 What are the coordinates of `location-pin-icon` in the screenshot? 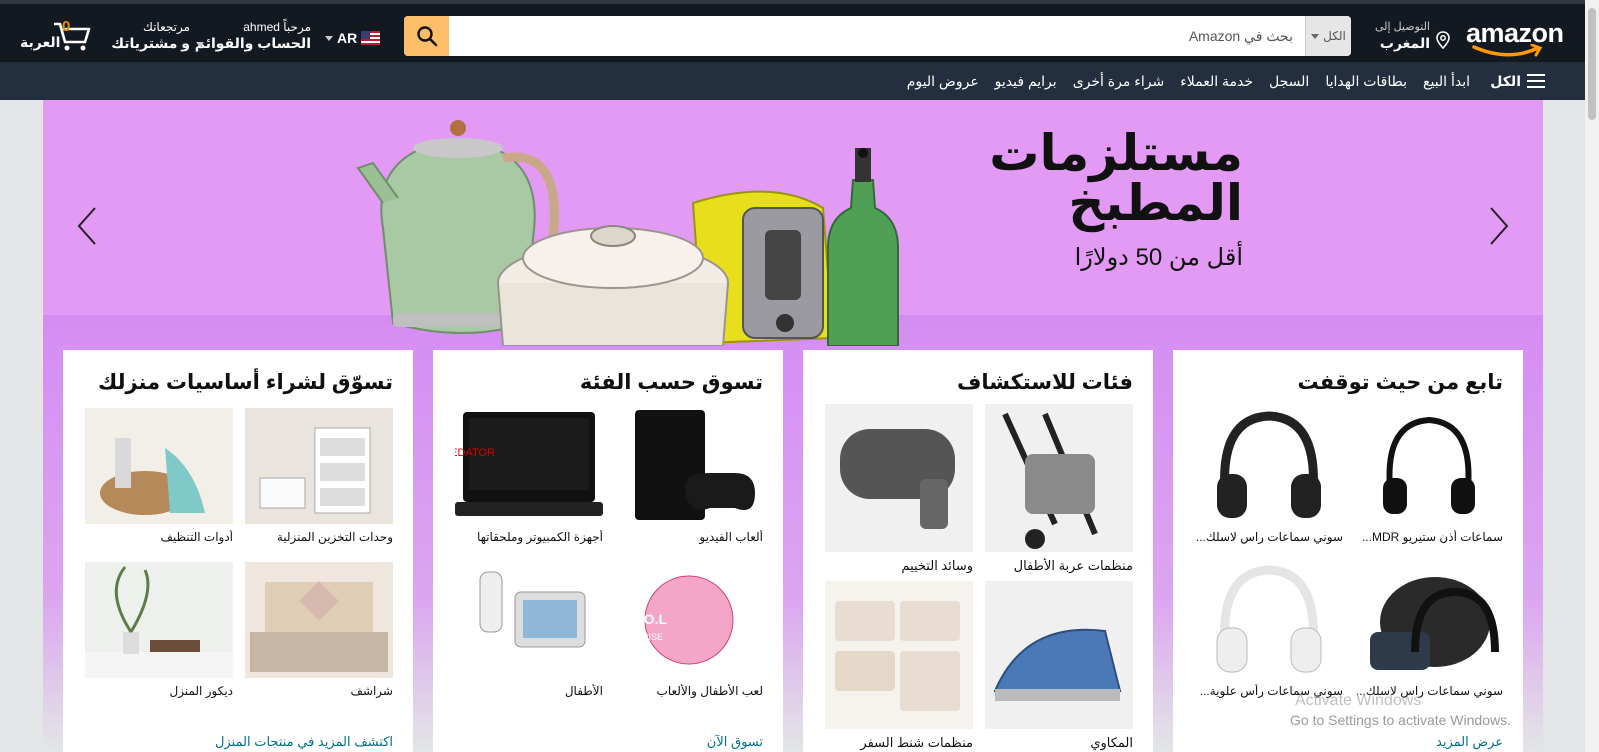 It's located at (1443, 40).